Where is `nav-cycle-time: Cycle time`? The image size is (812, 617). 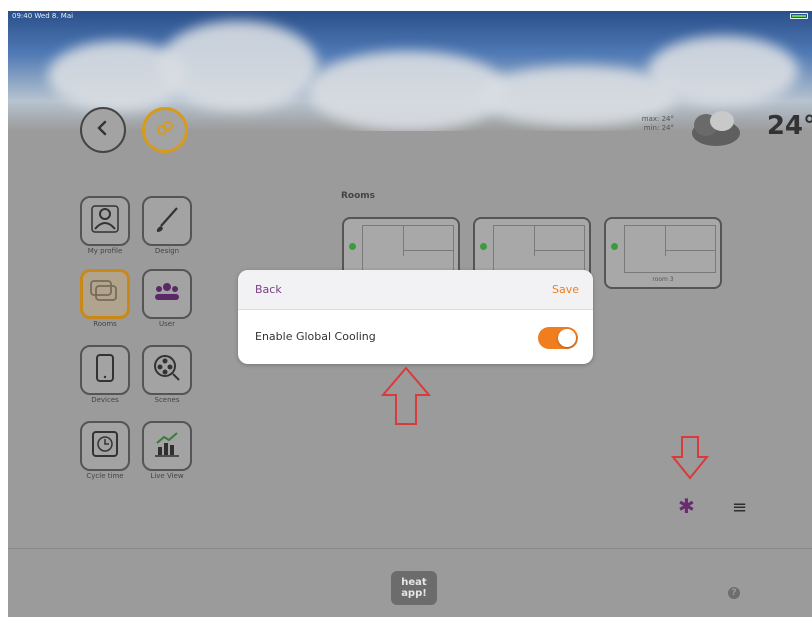 nav-cycle-time: Cycle time is located at coordinates (105, 453).